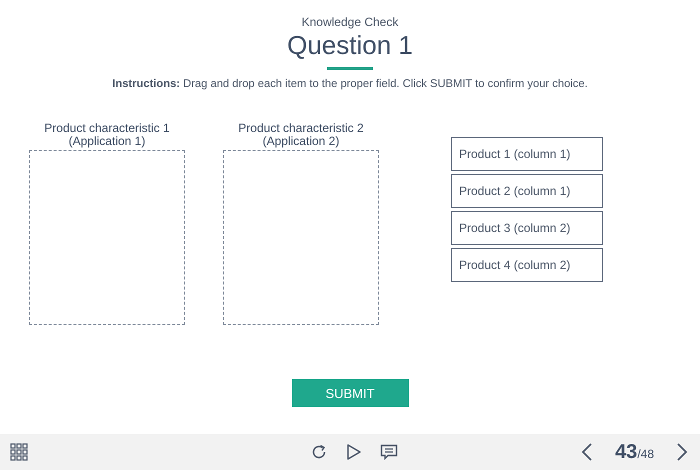 The height and width of the screenshot is (470, 700). Describe the element at coordinates (527, 228) in the screenshot. I see `drag-item: Product 3 (column 2)` at that location.